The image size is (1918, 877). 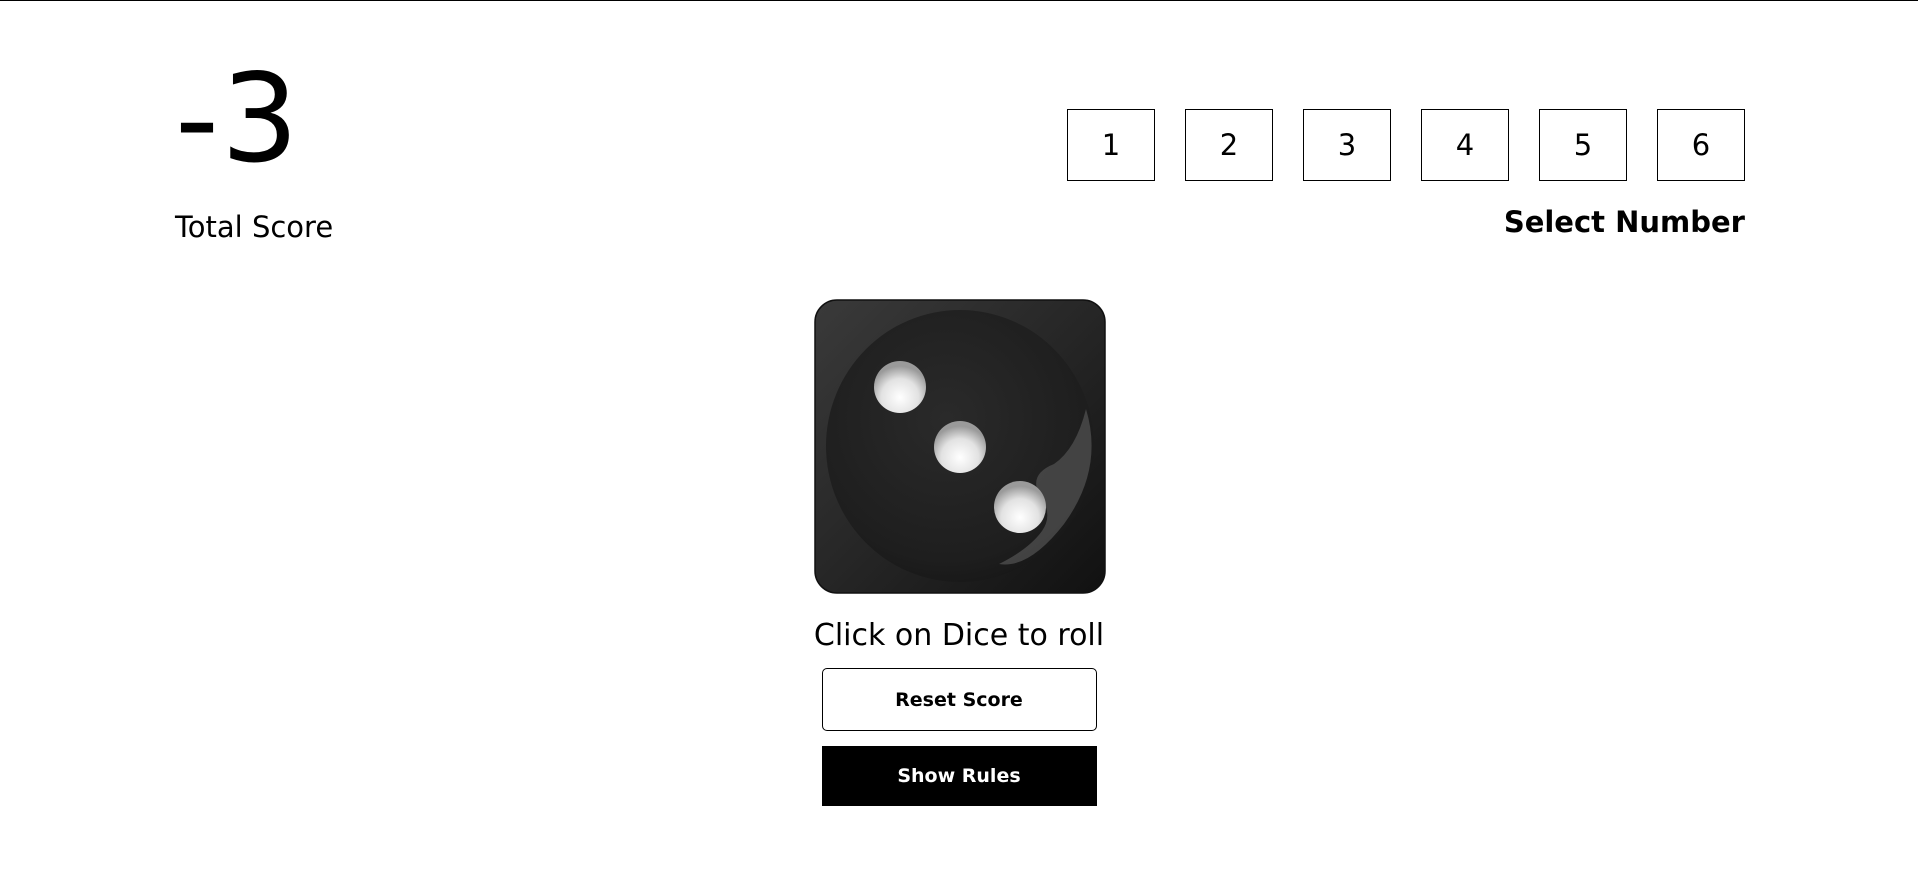 What do you see at coordinates (1229, 145) in the screenshot?
I see `number-option-2: 2` at bounding box center [1229, 145].